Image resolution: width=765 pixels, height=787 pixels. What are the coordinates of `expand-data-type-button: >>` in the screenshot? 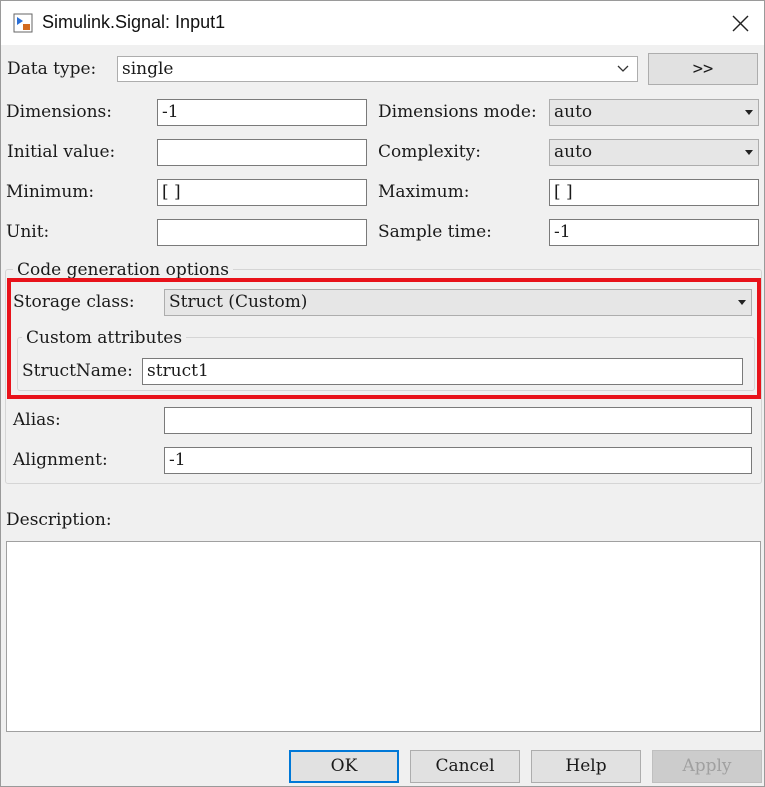 It's located at (703, 69).